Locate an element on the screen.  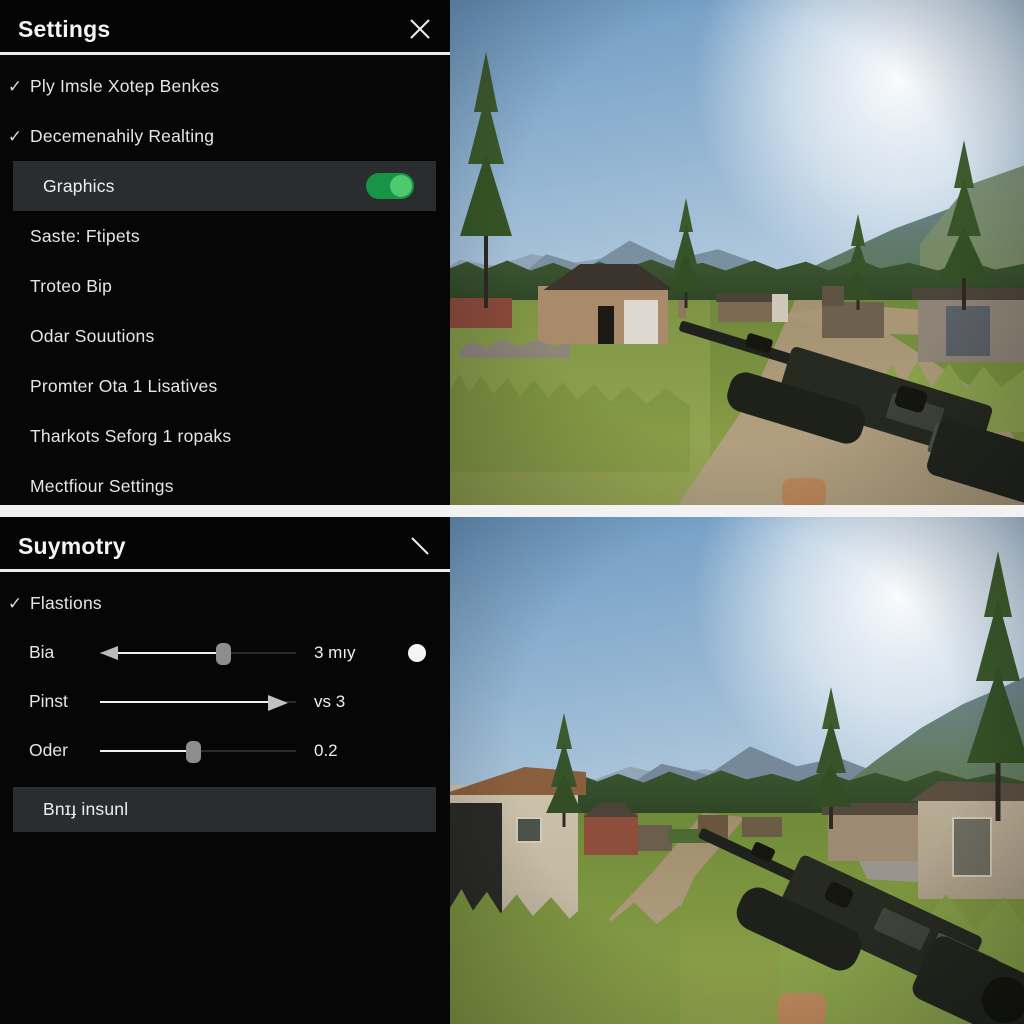
list-item: ✓ Ply Imsle Xotep Benkes is located at coordinates (225, 86).